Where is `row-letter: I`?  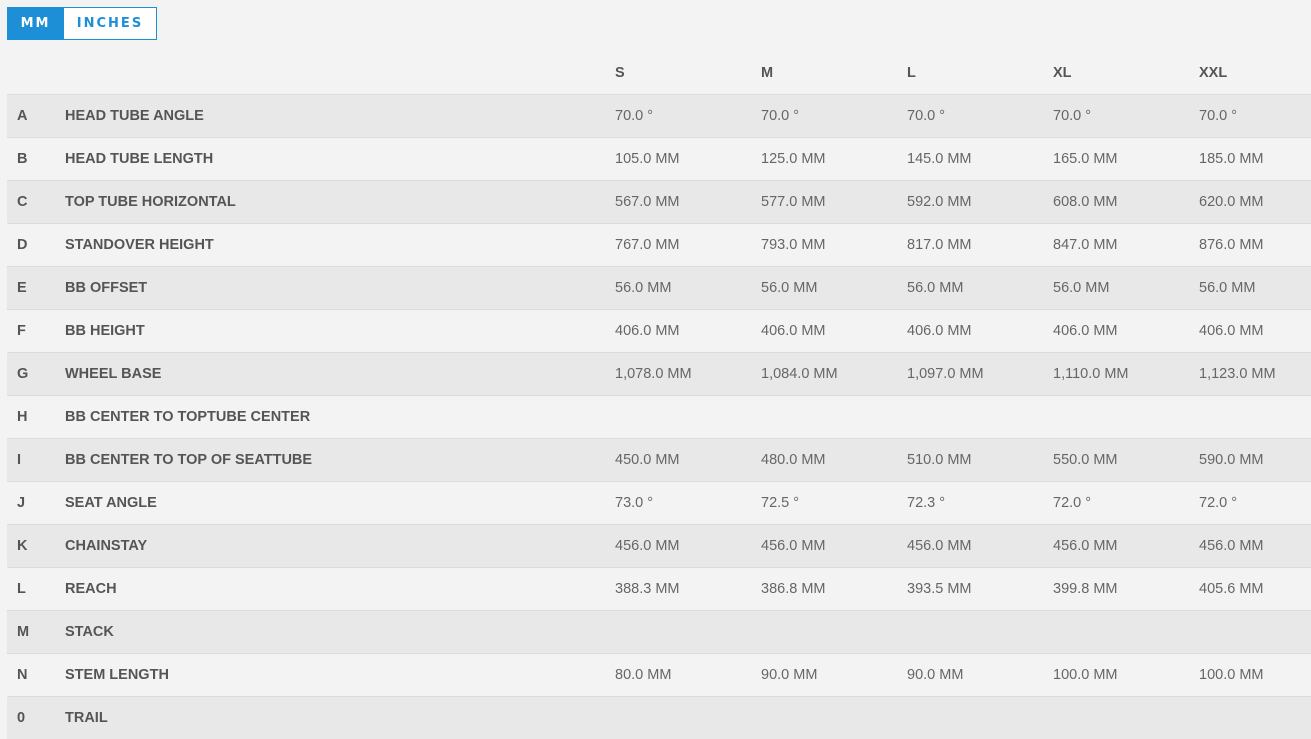 row-letter: I is located at coordinates (36, 460).